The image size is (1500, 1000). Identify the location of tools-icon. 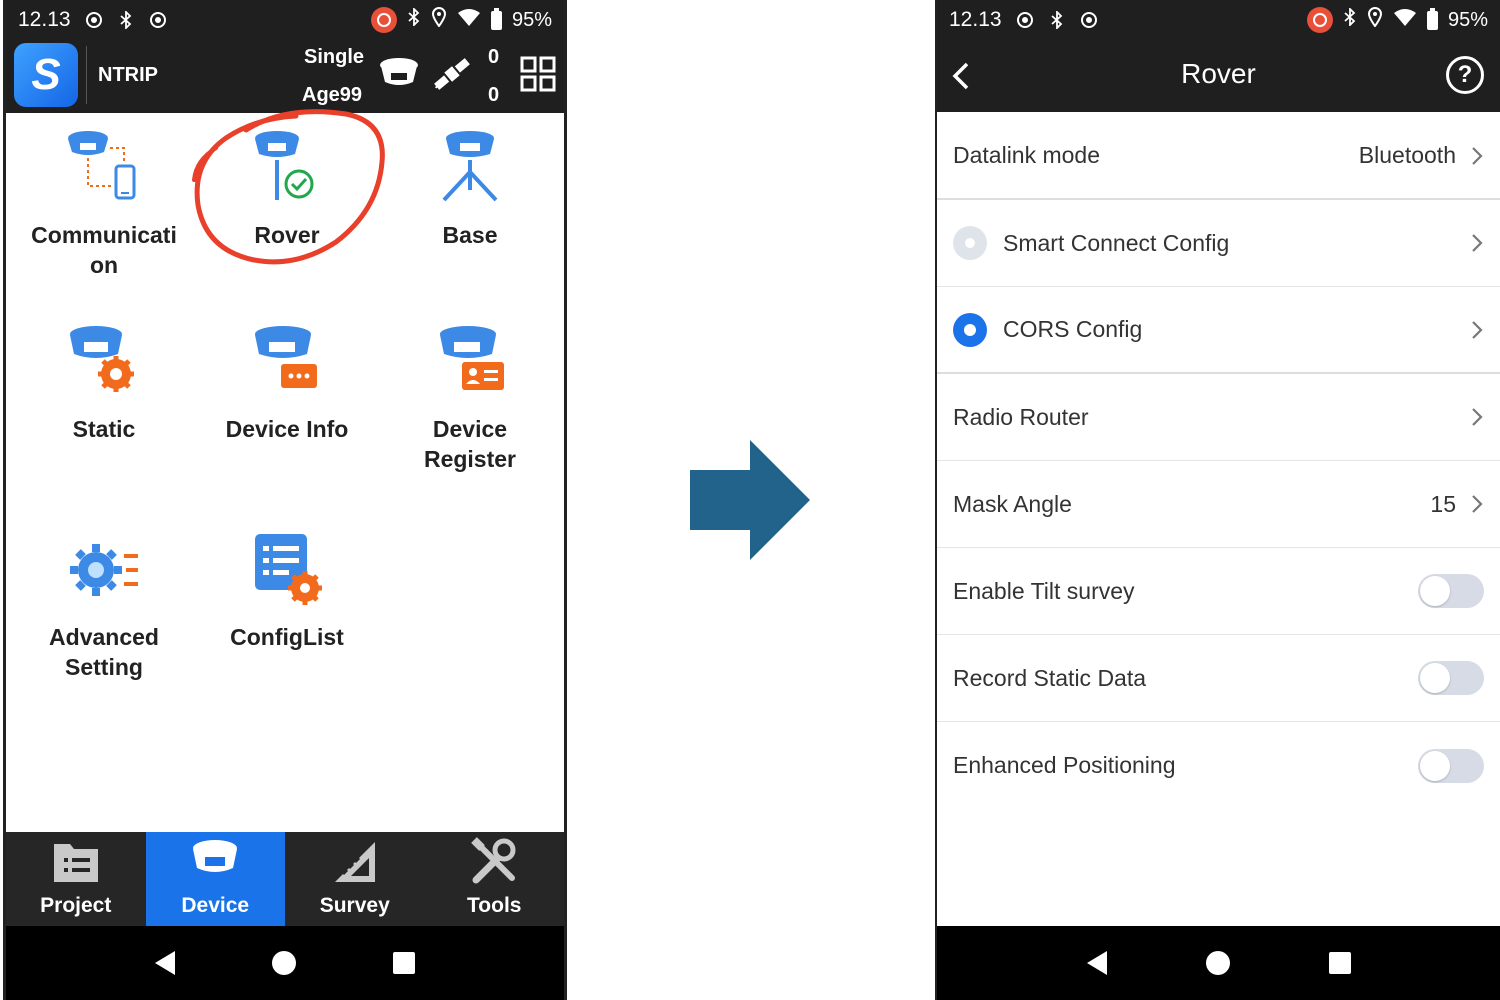
(493, 860).